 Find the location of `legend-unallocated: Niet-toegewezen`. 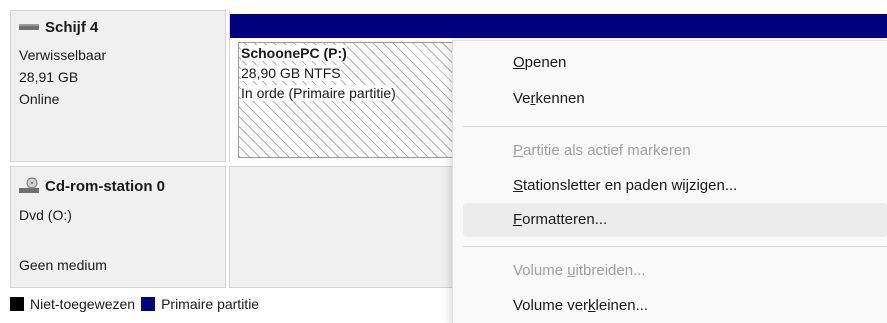

legend-unallocated: Niet-toegewezen is located at coordinates (72, 304).